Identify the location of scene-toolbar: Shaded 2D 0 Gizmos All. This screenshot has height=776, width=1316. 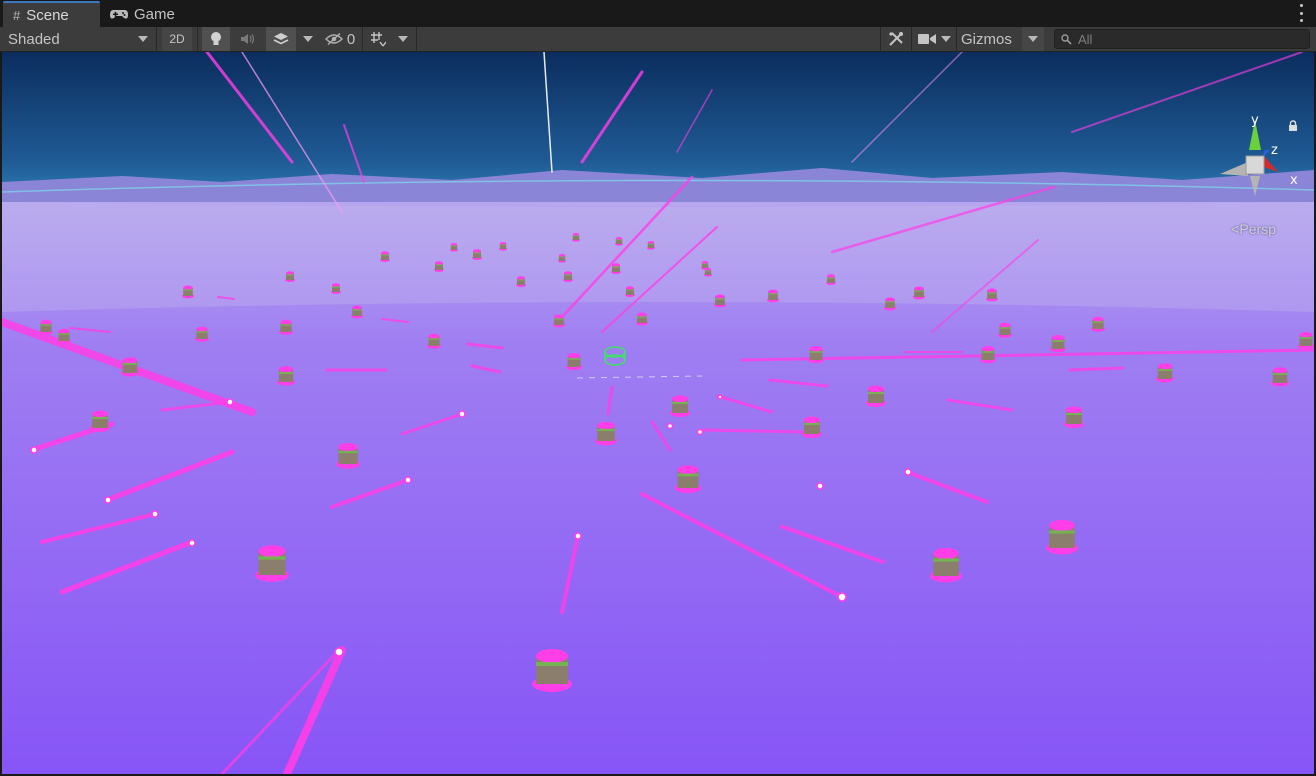
(658, 39).